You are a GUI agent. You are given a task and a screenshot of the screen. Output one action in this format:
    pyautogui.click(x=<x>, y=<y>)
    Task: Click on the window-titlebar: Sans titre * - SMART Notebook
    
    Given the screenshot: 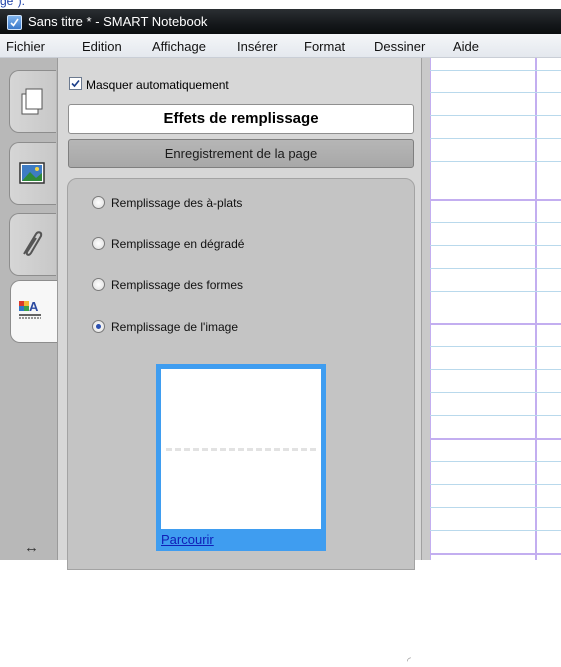 What is the action you would take?
    pyautogui.click(x=280, y=21)
    